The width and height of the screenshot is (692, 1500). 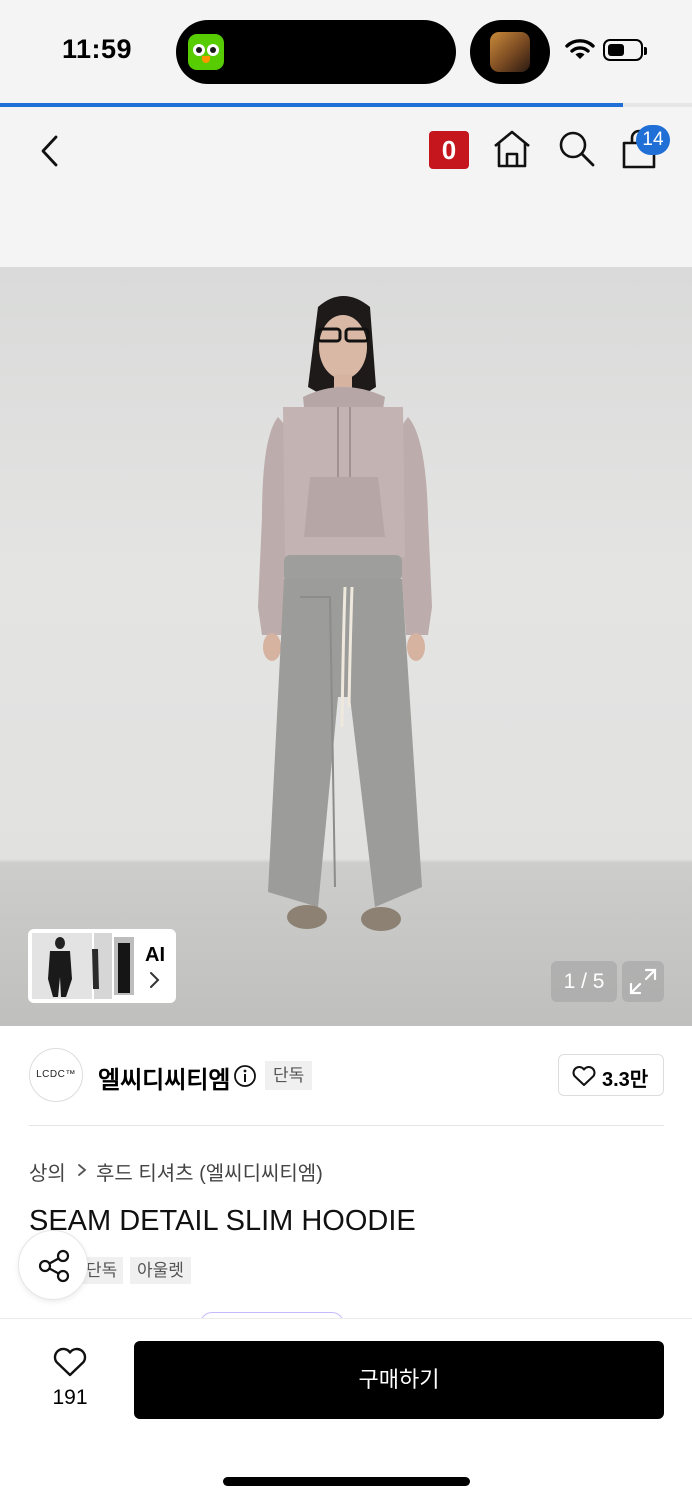 What do you see at coordinates (209, 1171) in the screenshot?
I see `breadcrumb-subcategory: 후드 티셔츠 (엘씨디씨티엠)` at bounding box center [209, 1171].